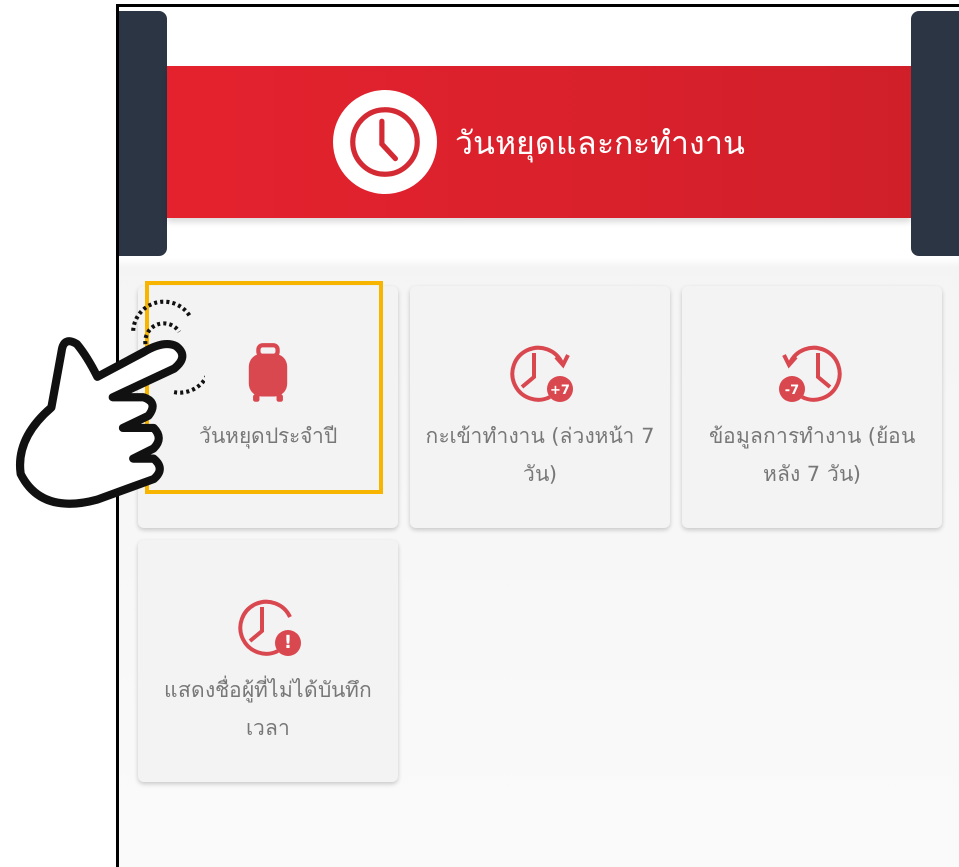 The width and height of the screenshot is (959, 867). I want to click on menu-tile: -7 ข้อมูลการทำงาน (ย้อนหลัง 7 วัน), so click(812, 407).